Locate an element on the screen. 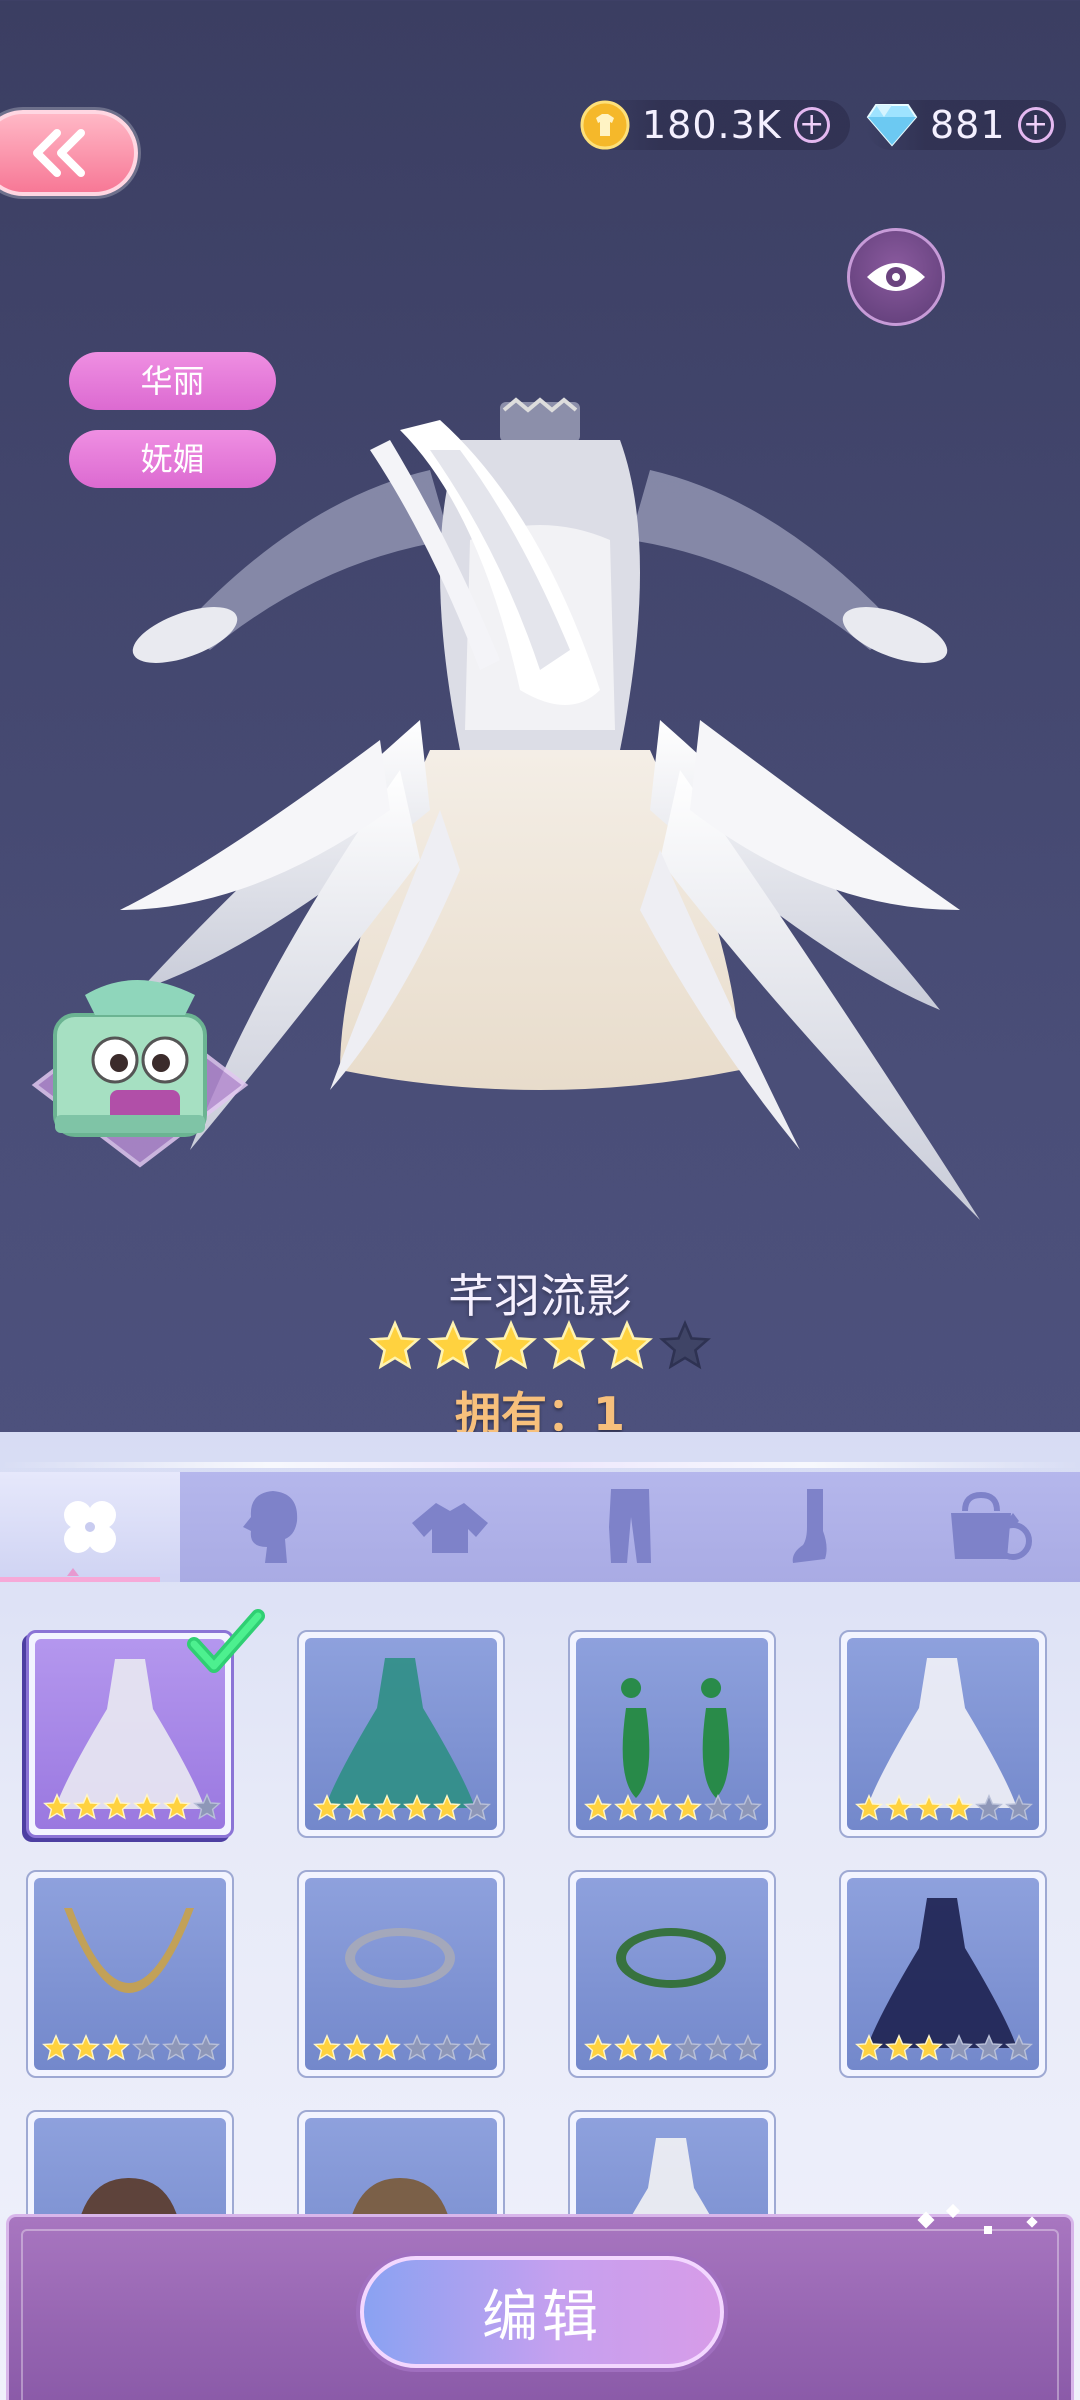 The height and width of the screenshot is (2400, 1080). bag-ring-icon is located at coordinates (991, 1525).